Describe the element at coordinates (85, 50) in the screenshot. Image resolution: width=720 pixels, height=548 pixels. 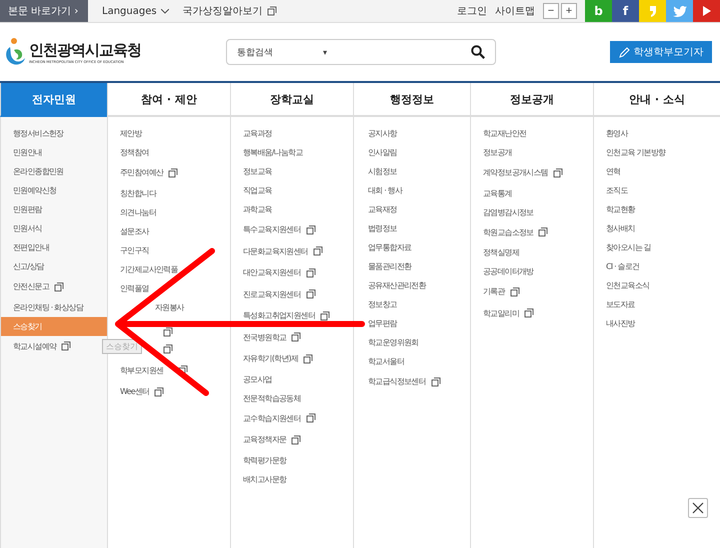
I see `logo-title: 인천광역시교육청` at that location.